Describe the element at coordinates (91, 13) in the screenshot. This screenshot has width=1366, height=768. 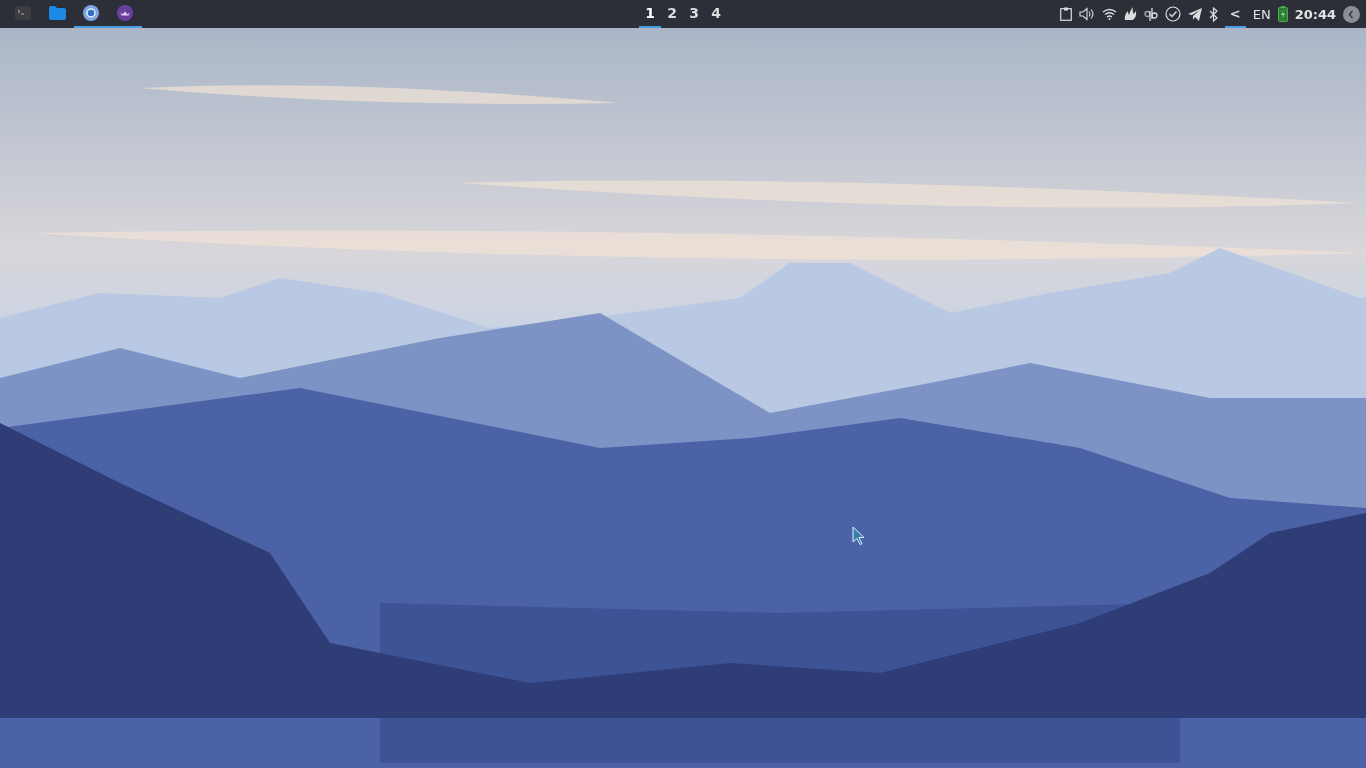
I see `browser-icon` at that location.